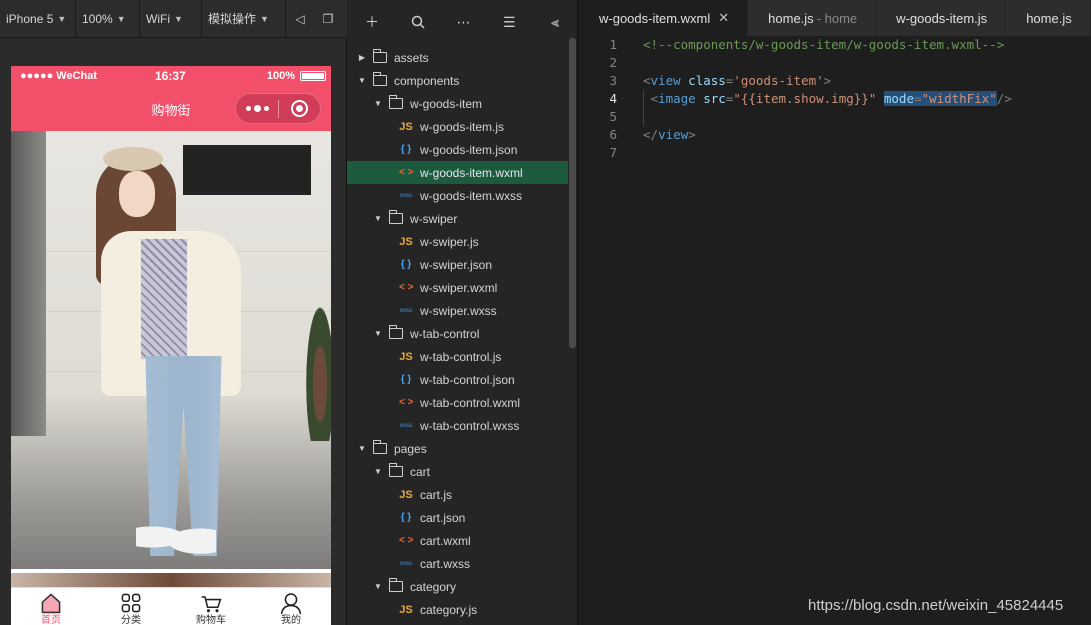  What do you see at coordinates (211, 620) in the screenshot?
I see `tab-label: 购物车` at bounding box center [211, 620].